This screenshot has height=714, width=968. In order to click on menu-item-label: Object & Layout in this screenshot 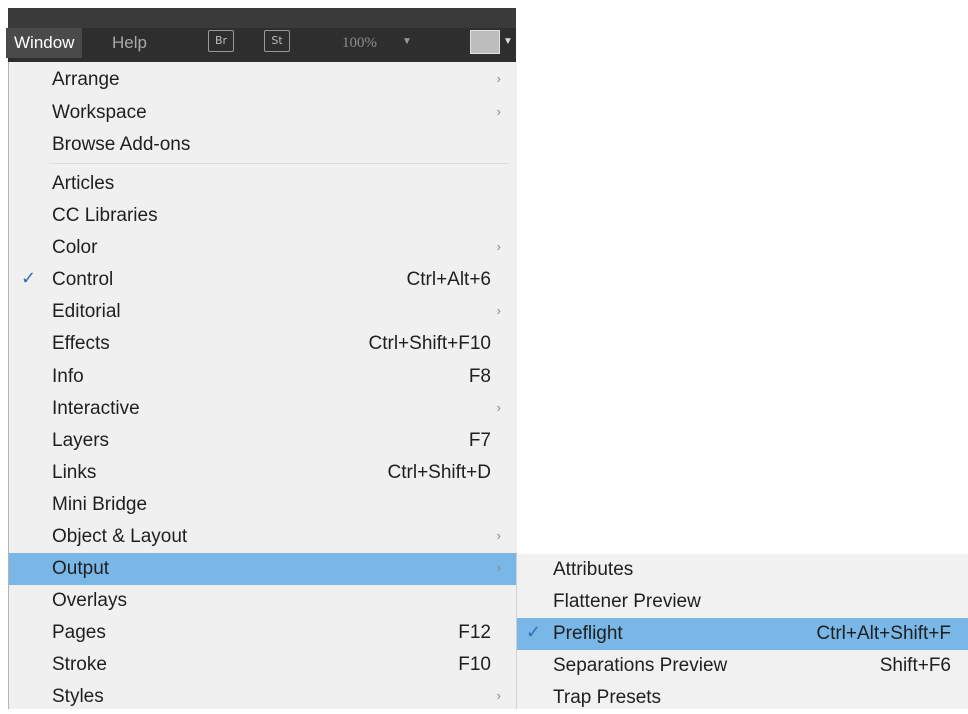, I will do `click(120, 536)`.